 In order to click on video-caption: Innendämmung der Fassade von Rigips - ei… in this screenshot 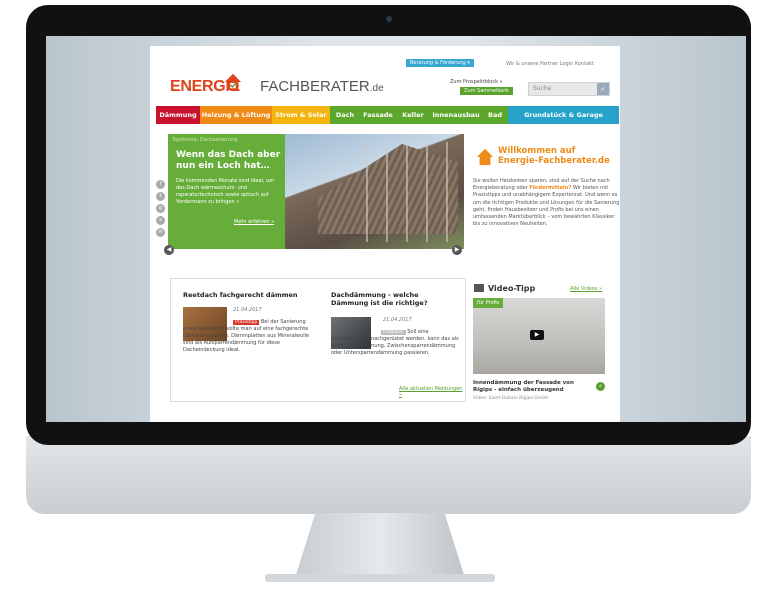, I will do `click(533, 387)`.